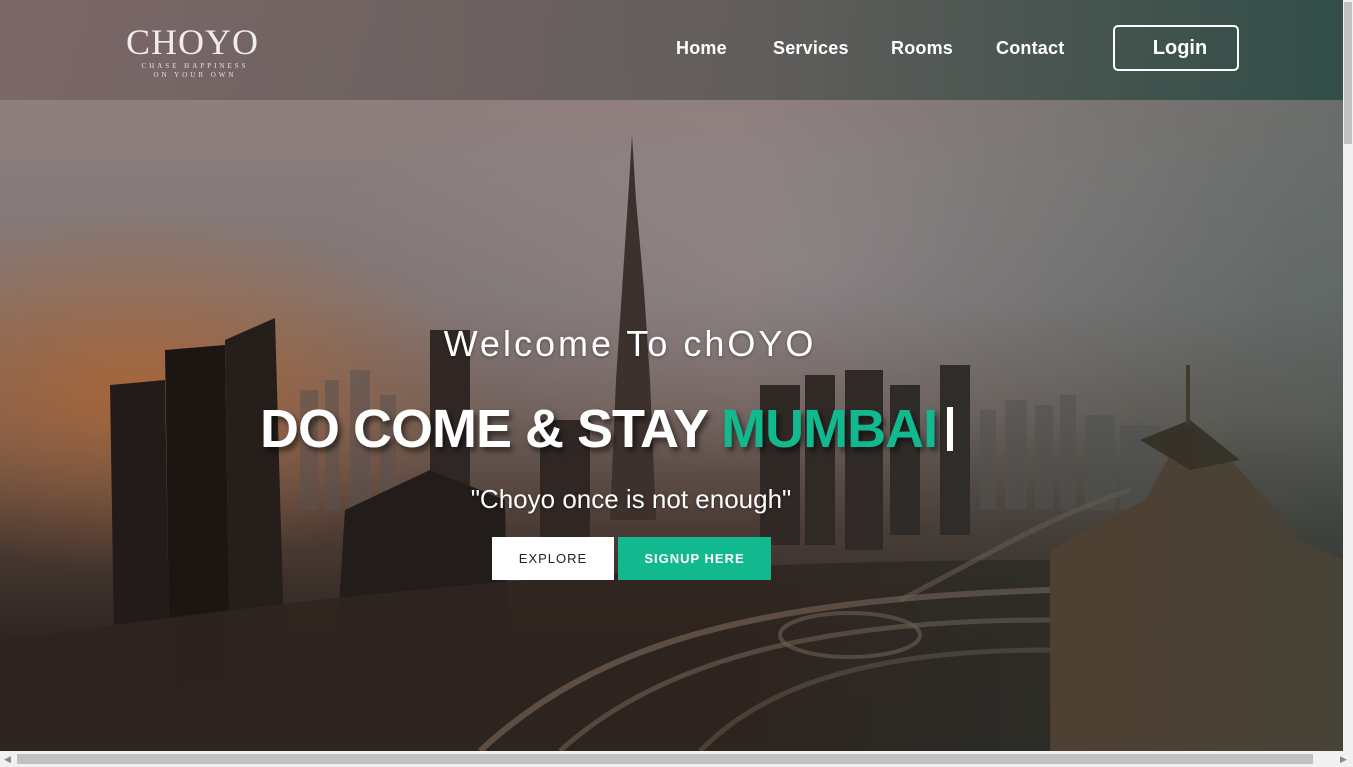 The height and width of the screenshot is (767, 1353). I want to click on nav-services: Services, so click(811, 48).